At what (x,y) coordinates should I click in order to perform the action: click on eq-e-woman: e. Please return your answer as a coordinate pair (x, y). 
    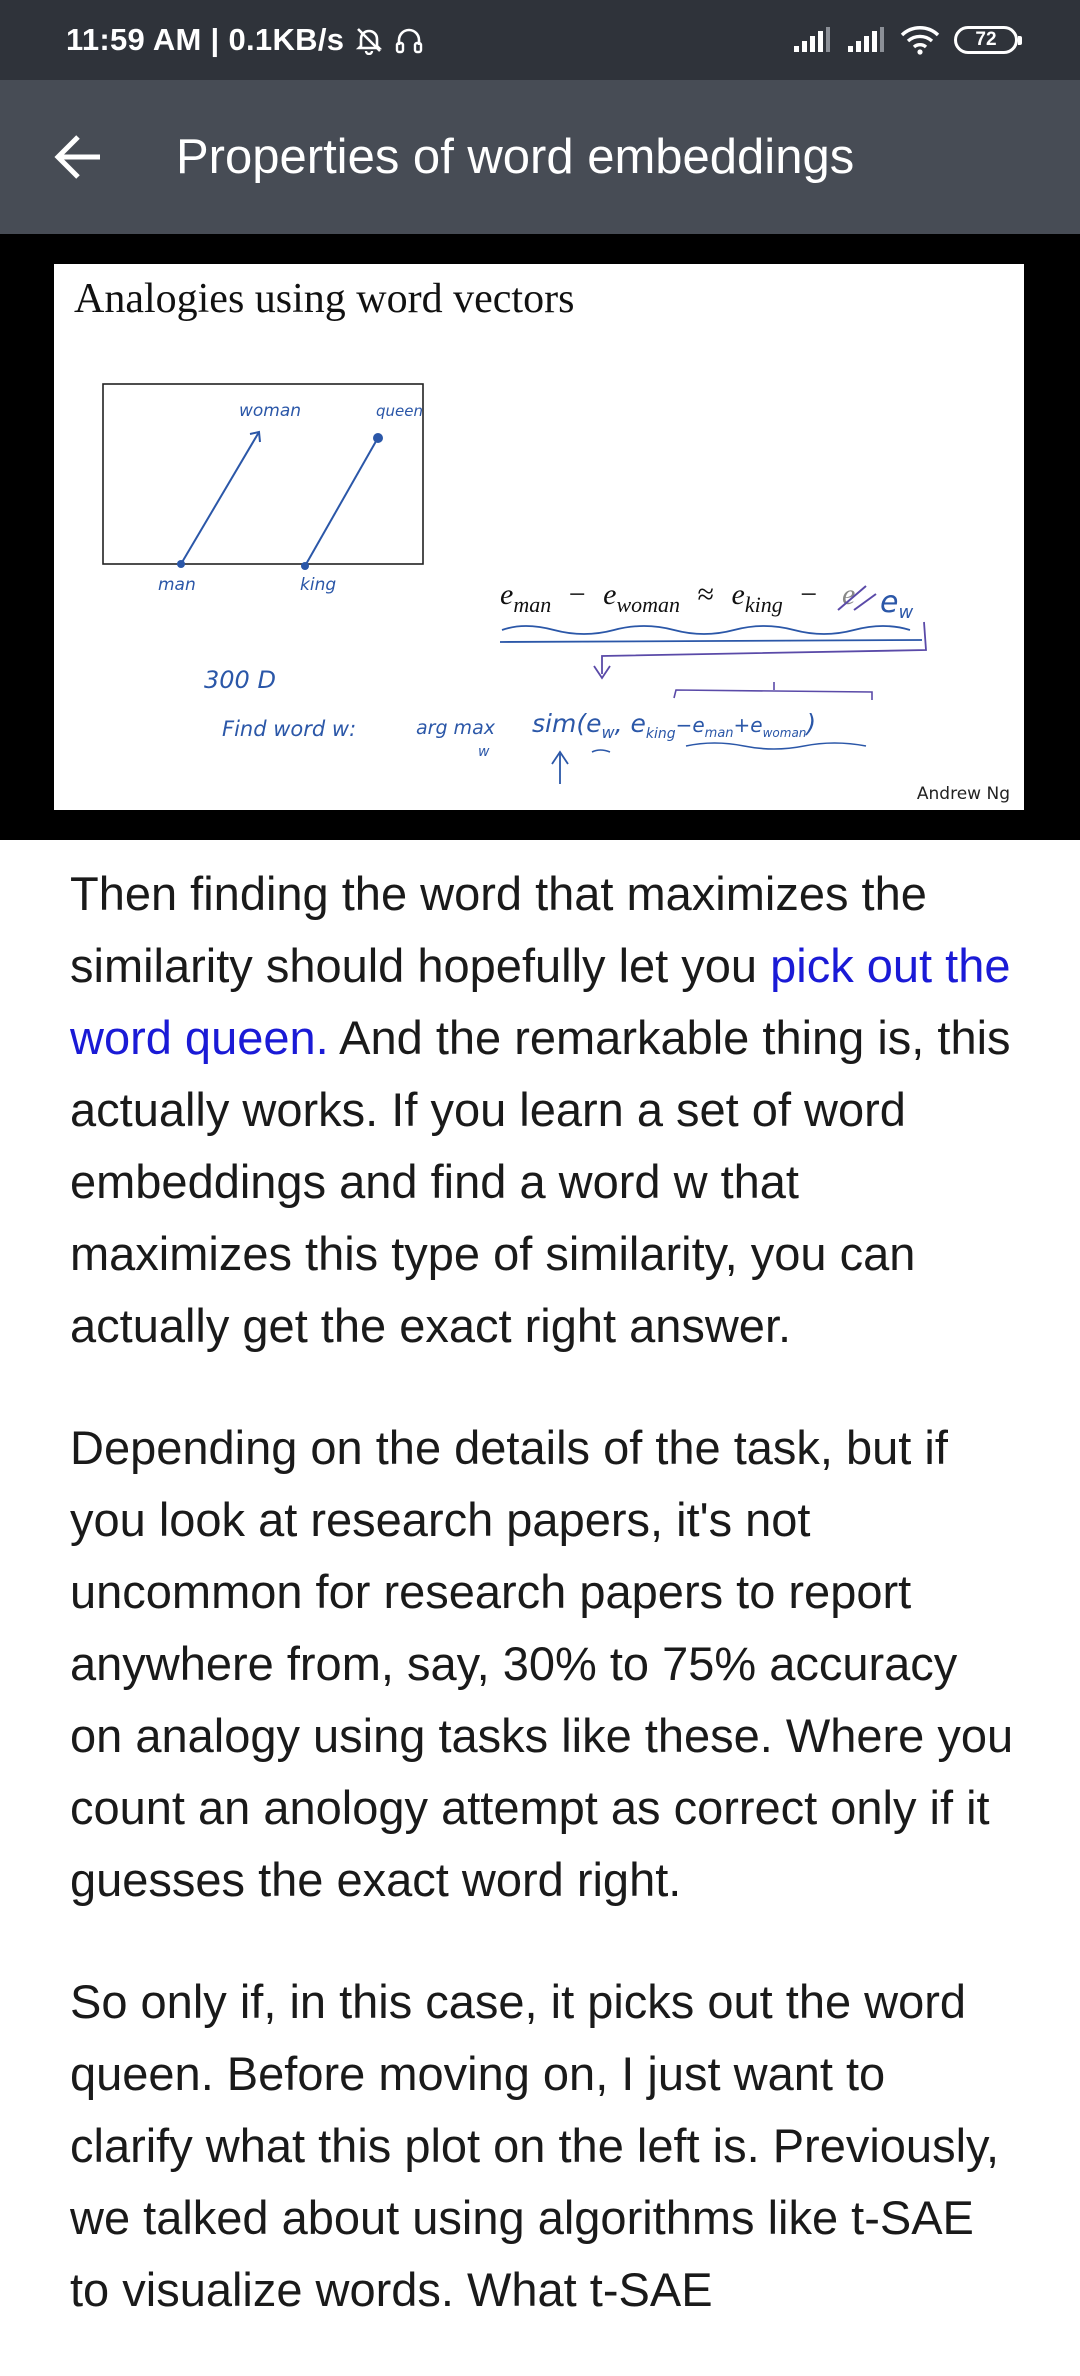
    Looking at the image, I should click on (609, 594).